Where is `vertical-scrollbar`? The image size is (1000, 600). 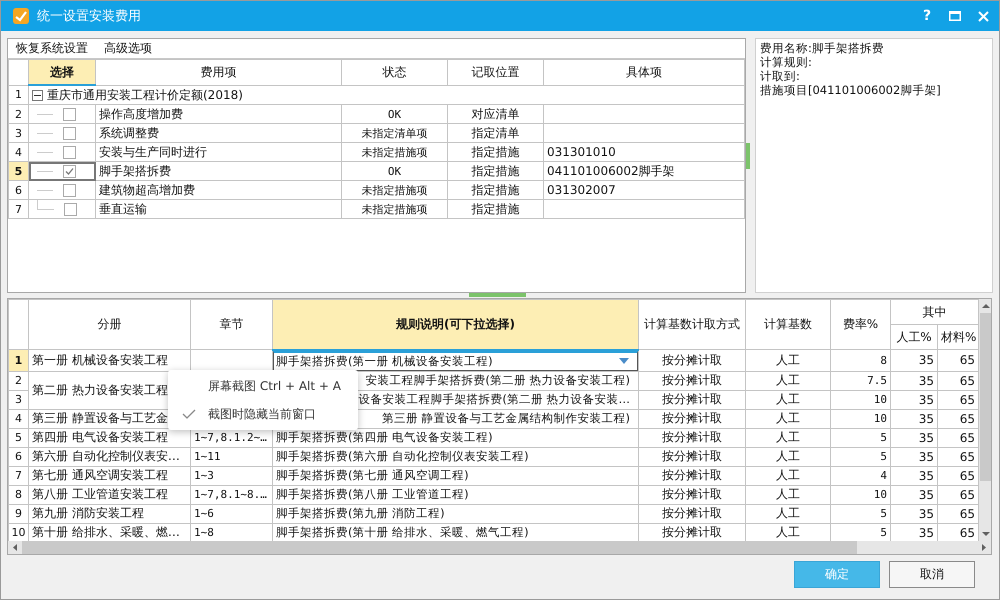
vertical-scrollbar is located at coordinates (985, 420).